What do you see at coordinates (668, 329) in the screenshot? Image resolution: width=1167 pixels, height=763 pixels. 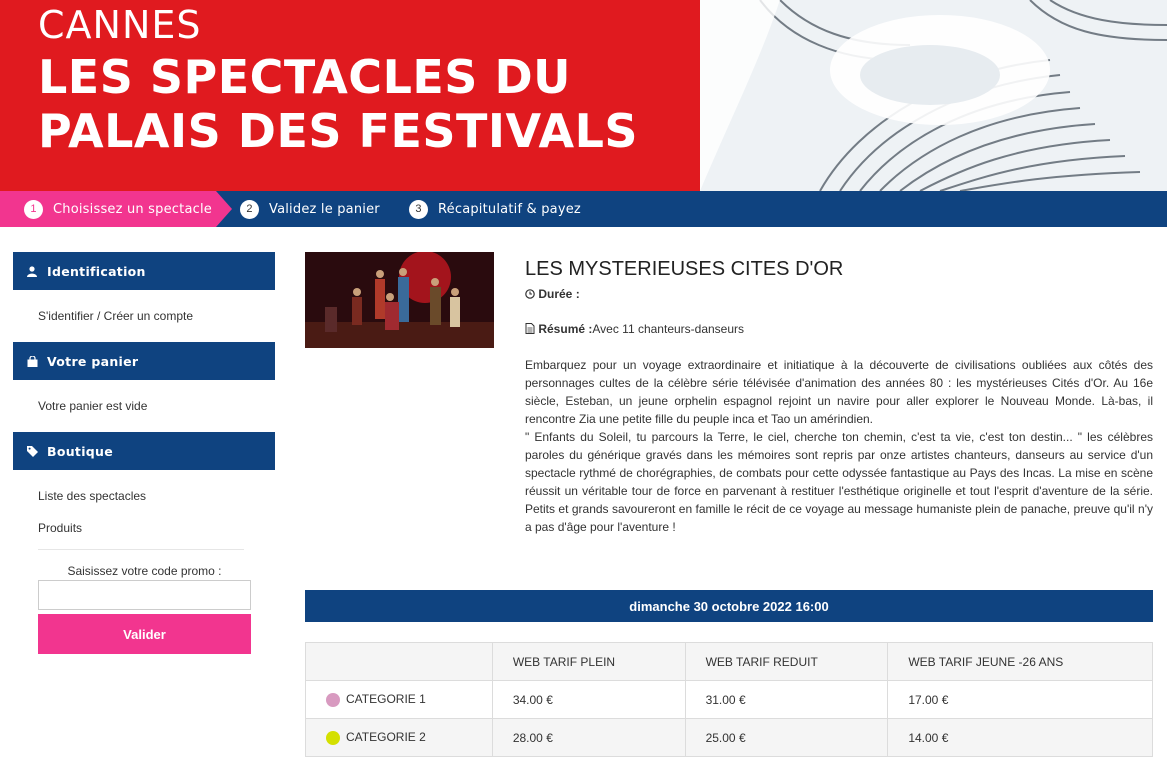 I see `summary-value: Avec 11 chanteurs-danseurs` at bounding box center [668, 329].